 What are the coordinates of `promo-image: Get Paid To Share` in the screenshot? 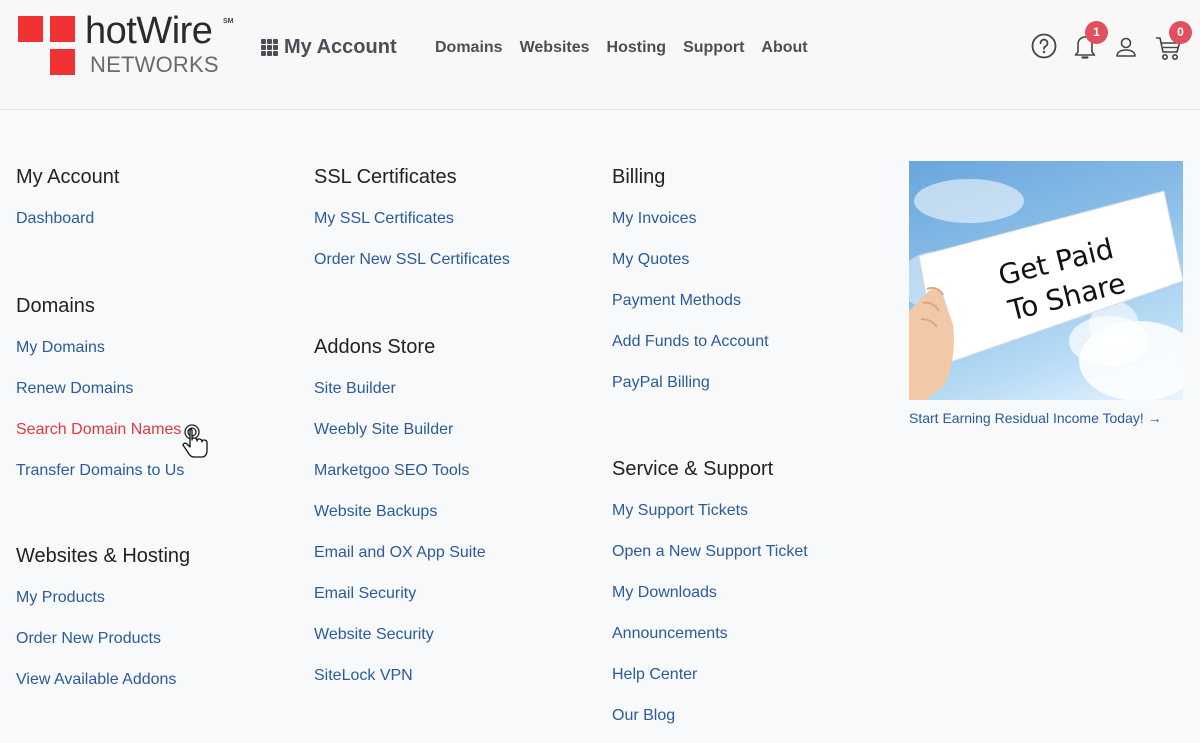 It's located at (1046, 280).